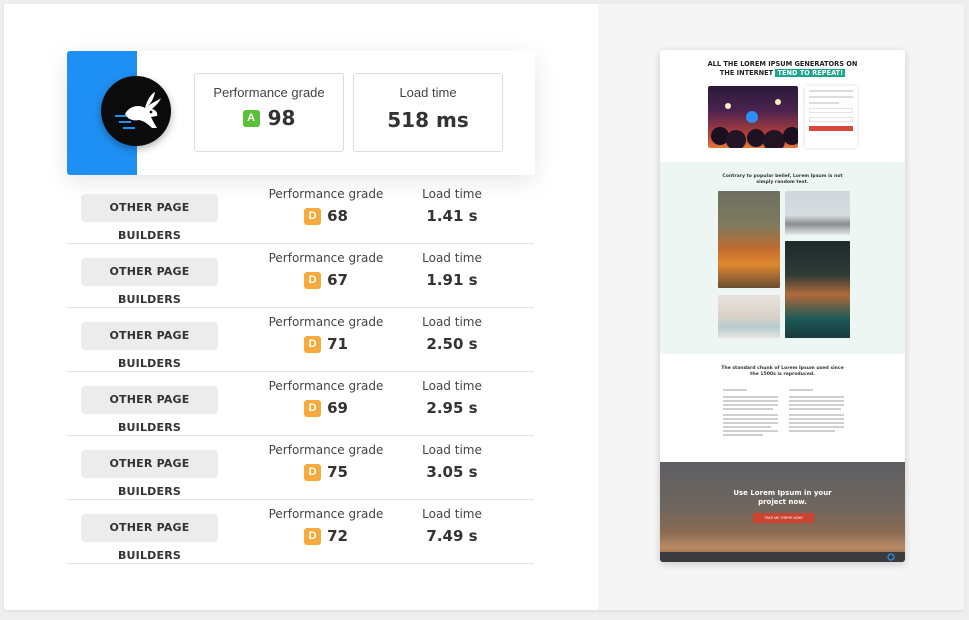 This screenshot has width=969, height=620. Describe the element at coordinates (337, 408) in the screenshot. I see `row-grade-score: 69` at that location.